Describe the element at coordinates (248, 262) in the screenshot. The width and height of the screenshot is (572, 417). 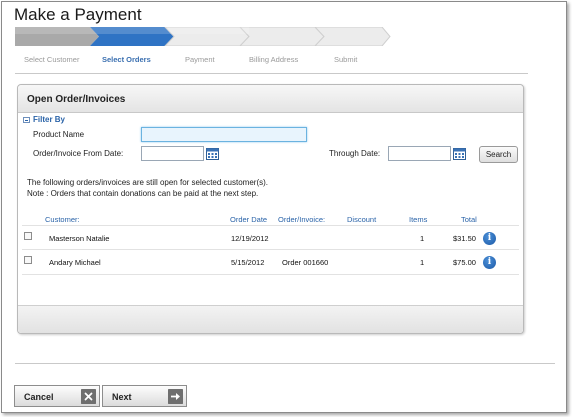
I see `row-order-date: 5/15/2012` at that location.